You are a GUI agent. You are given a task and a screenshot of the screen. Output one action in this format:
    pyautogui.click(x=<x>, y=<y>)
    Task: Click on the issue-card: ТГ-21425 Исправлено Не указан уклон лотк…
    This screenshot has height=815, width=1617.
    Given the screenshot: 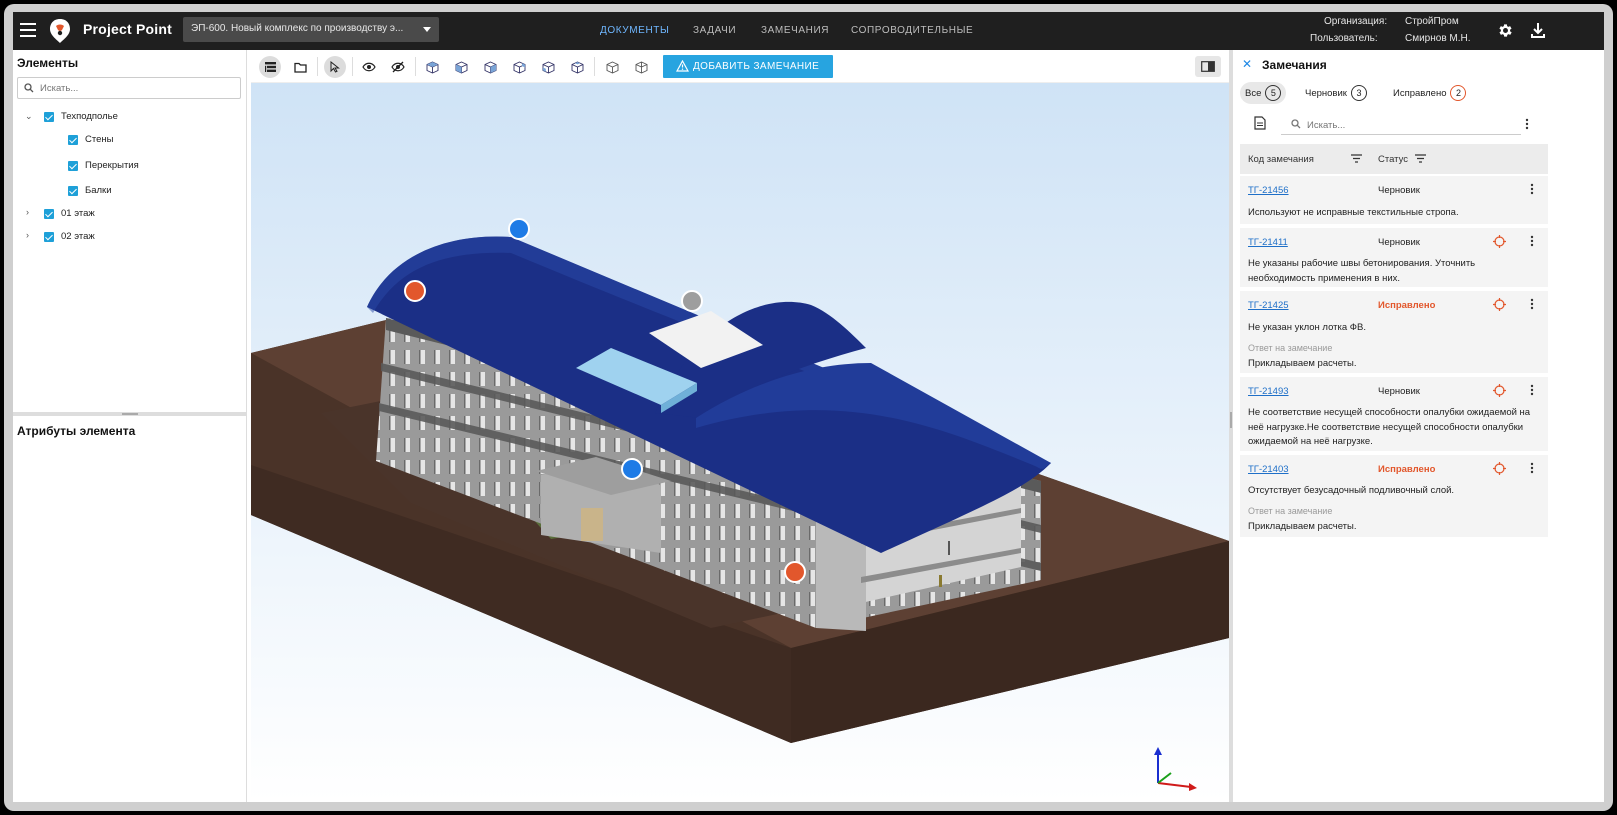 What is the action you would take?
    pyautogui.click(x=1394, y=333)
    